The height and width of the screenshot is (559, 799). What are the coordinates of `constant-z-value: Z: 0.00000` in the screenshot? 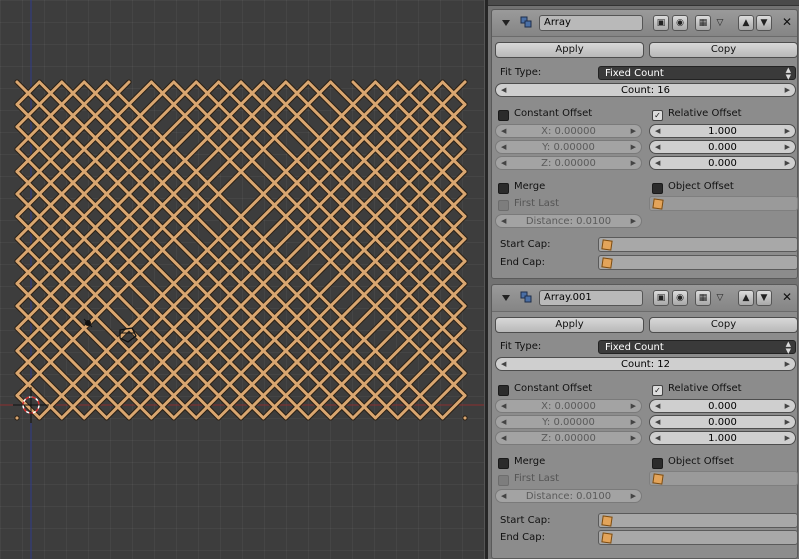 It's located at (568, 438).